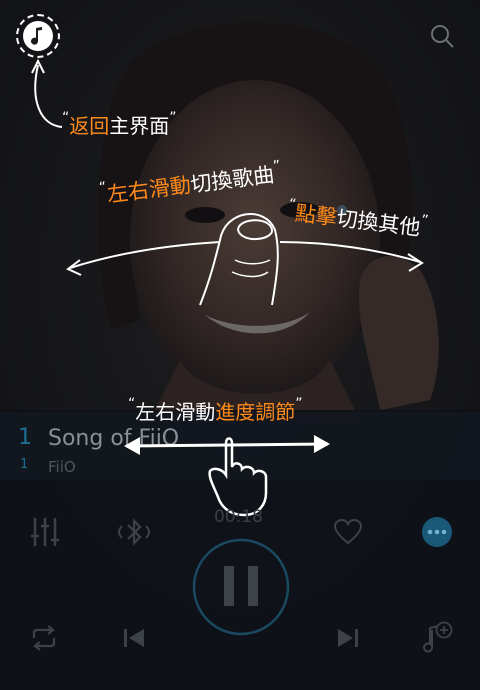 This screenshot has height=690, width=480. Describe the element at coordinates (238, 517) in the screenshot. I see `elapsed-time: 00:18` at that location.